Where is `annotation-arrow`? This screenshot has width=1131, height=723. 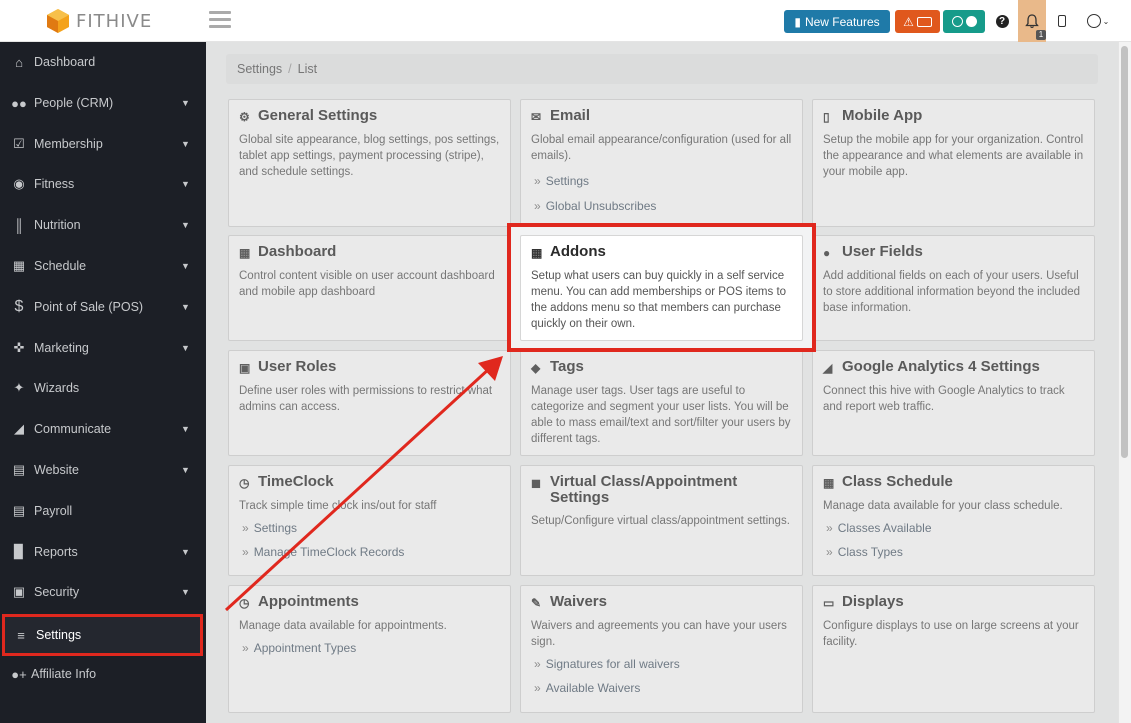 annotation-arrow is located at coordinates (363, 484).